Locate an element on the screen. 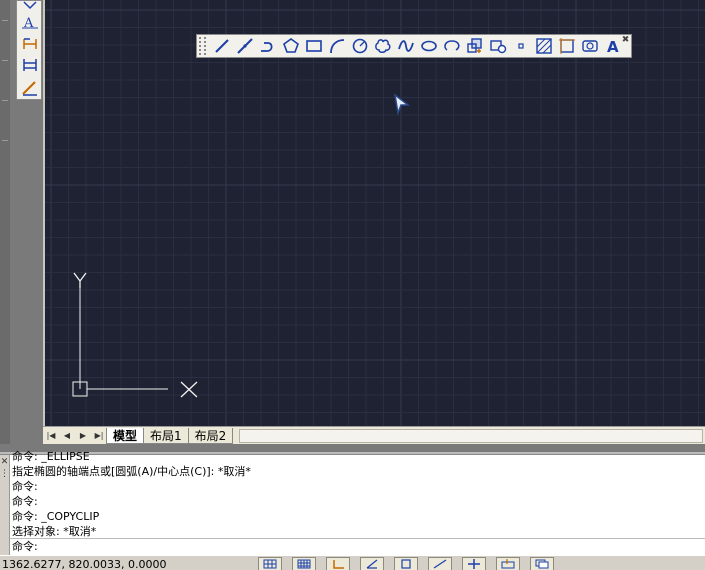  draw-toolbar: A ✖ is located at coordinates (414, 46).